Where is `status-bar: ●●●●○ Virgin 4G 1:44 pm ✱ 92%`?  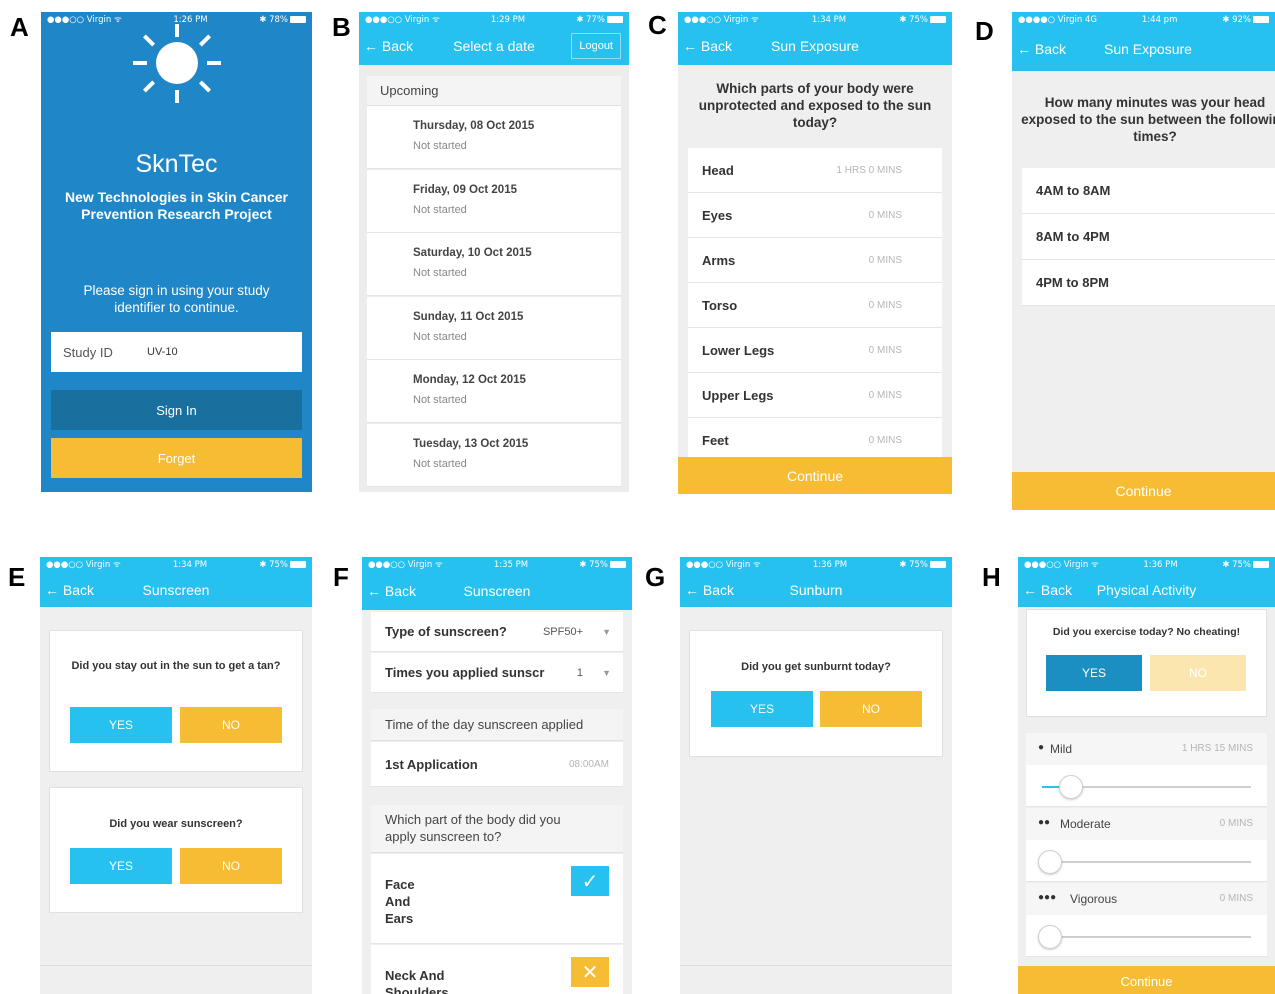 status-bar: ●●●●○ Virgin 4G 1:44 pm ✱ 92% is located at coordinates (1143, 19).